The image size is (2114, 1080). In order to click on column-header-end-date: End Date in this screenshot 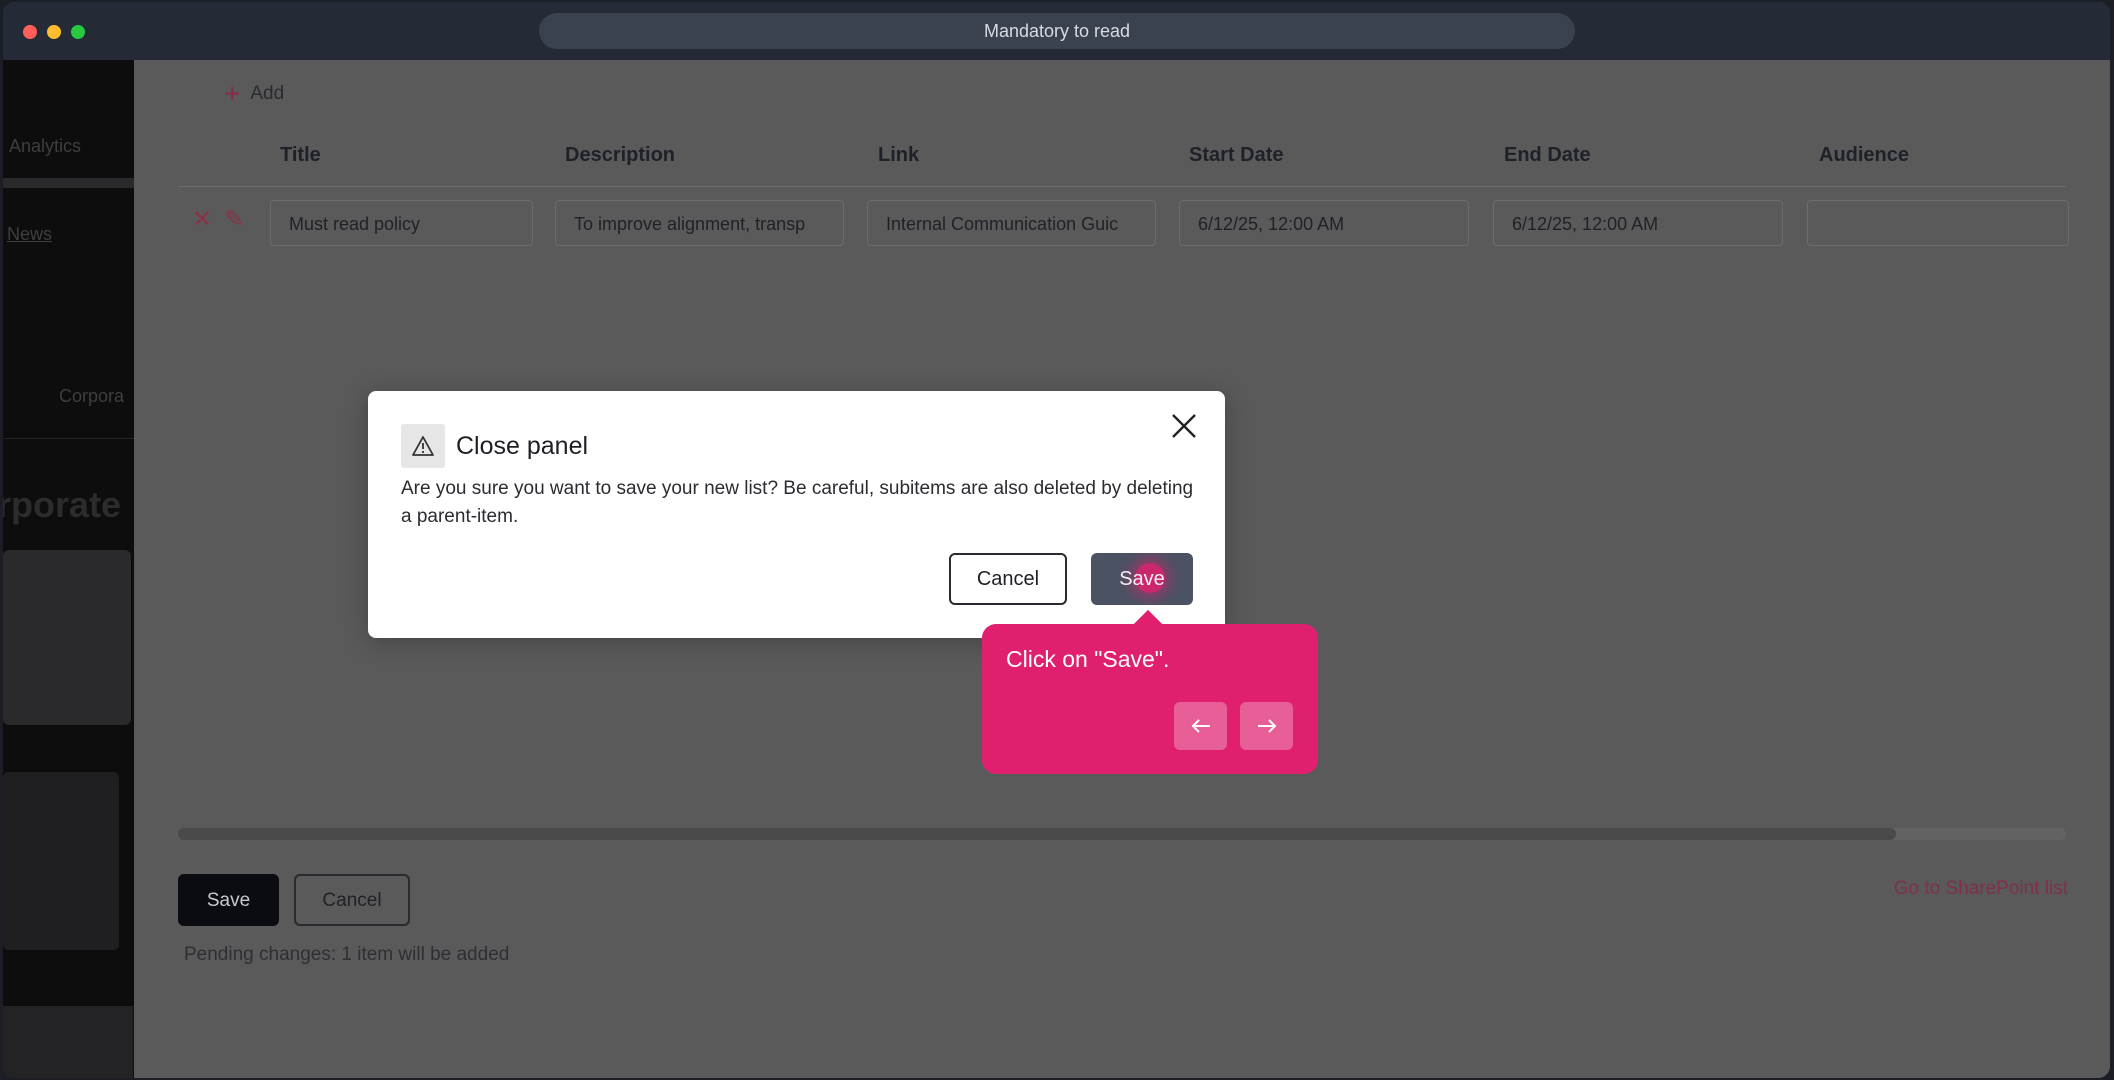, I will do `click(1547, 155)`.